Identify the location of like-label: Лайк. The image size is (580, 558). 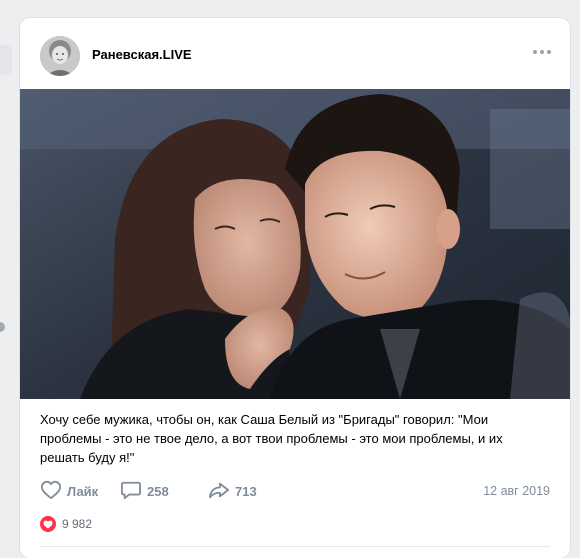
(83, 491).